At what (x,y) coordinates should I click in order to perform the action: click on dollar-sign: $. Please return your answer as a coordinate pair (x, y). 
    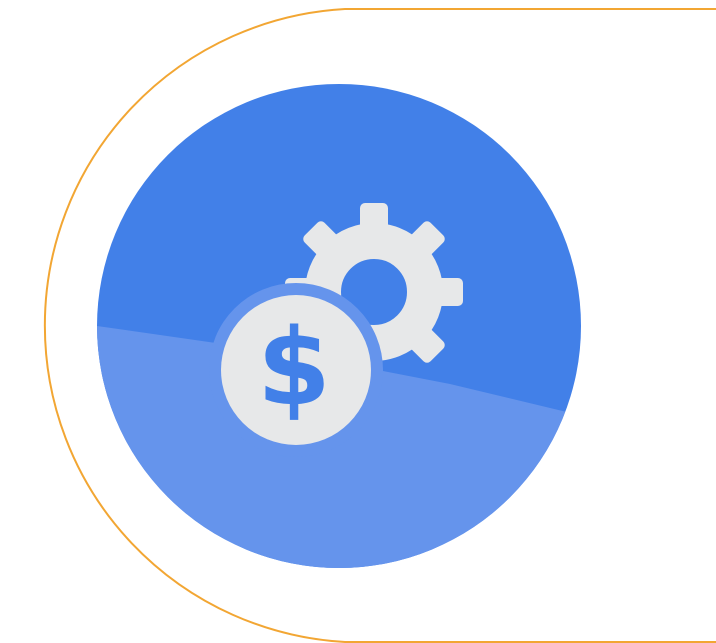
    Looking at the image, I should click on (294, 367).